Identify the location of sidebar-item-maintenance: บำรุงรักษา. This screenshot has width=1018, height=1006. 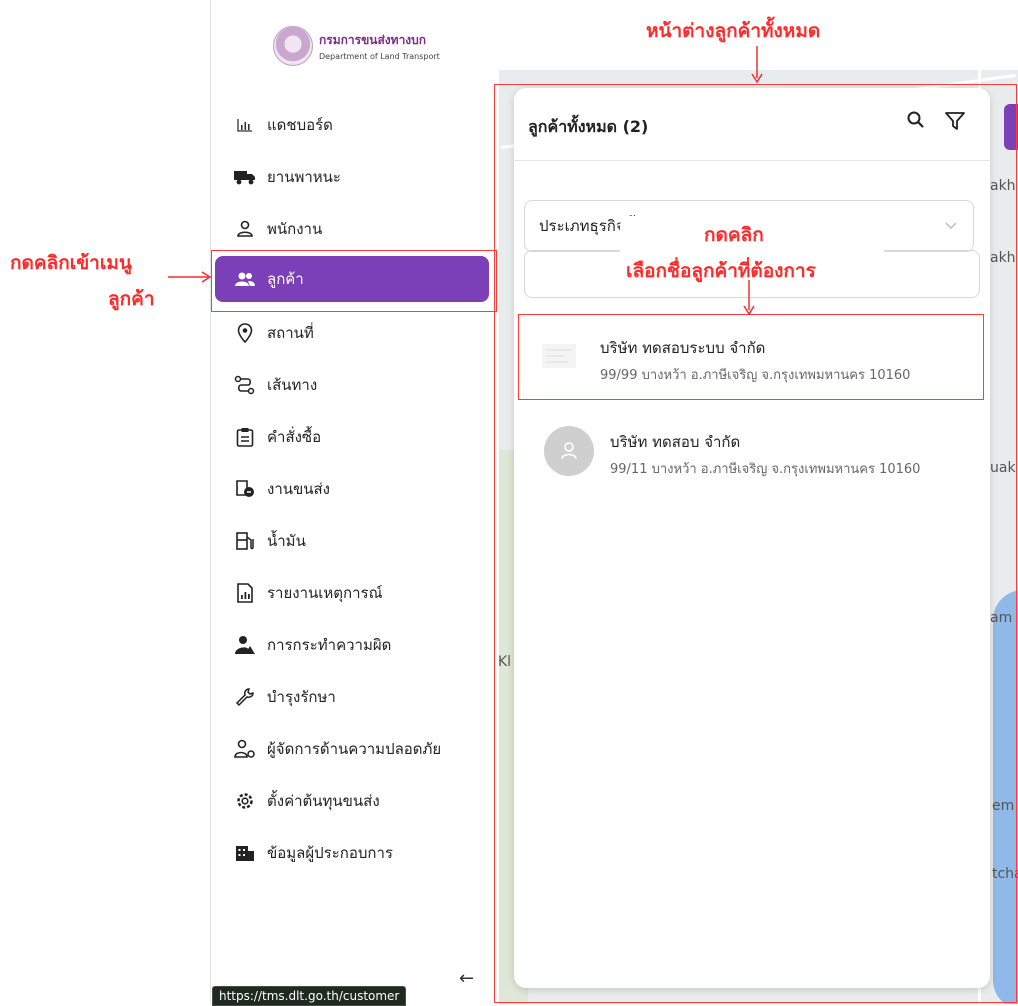
(352, 697).